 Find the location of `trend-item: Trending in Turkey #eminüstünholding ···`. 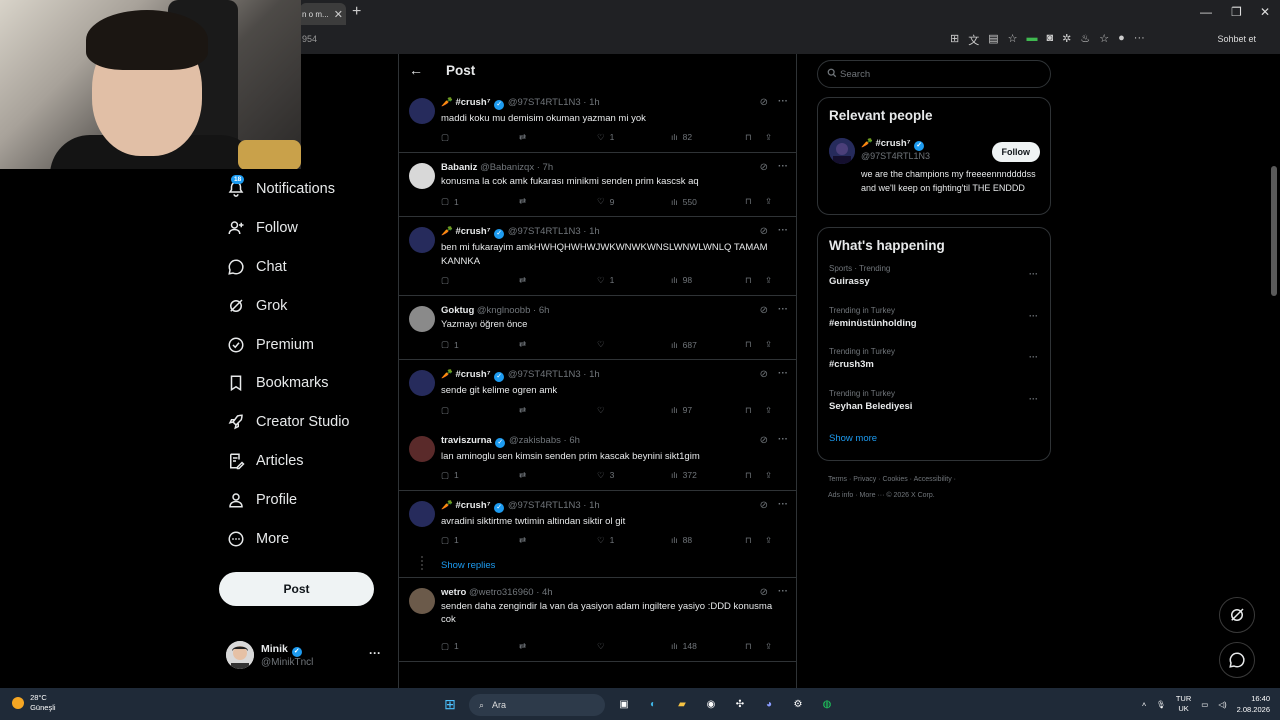

trend-item: Trending in Turkey #eminüstünholding ··· is located at coordinates (934, 324).